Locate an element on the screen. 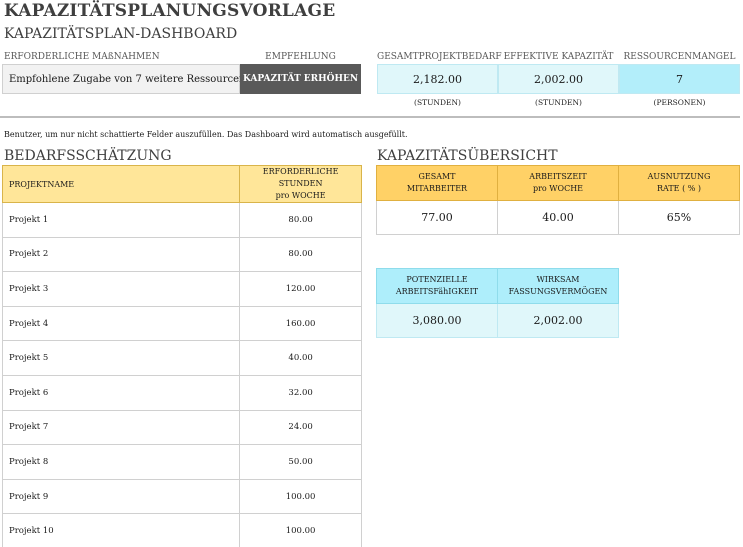  required-hours-cell: 40.00 is located at coordinates (300, 358).